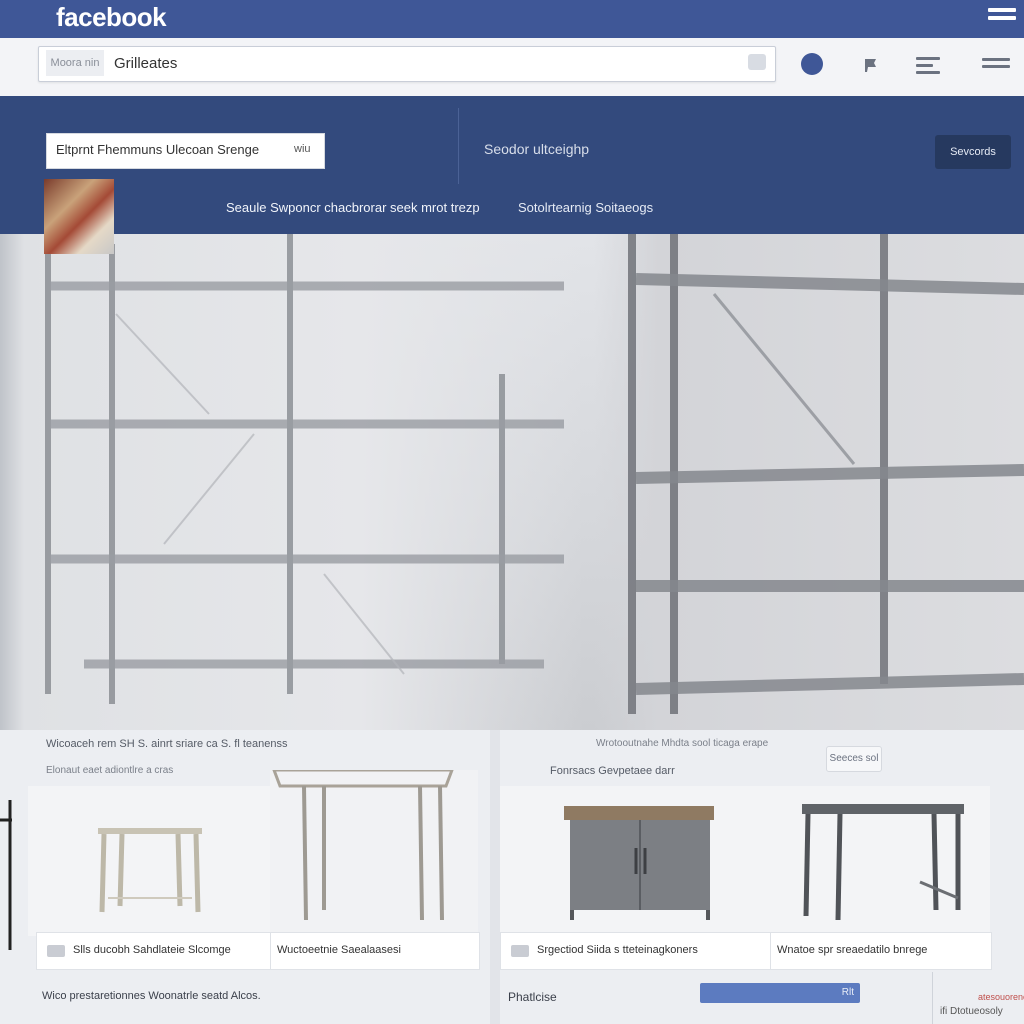 The height and width of the screenshot is (1024, 1024). I want to click on camera-search-icon, so click(757, 62).